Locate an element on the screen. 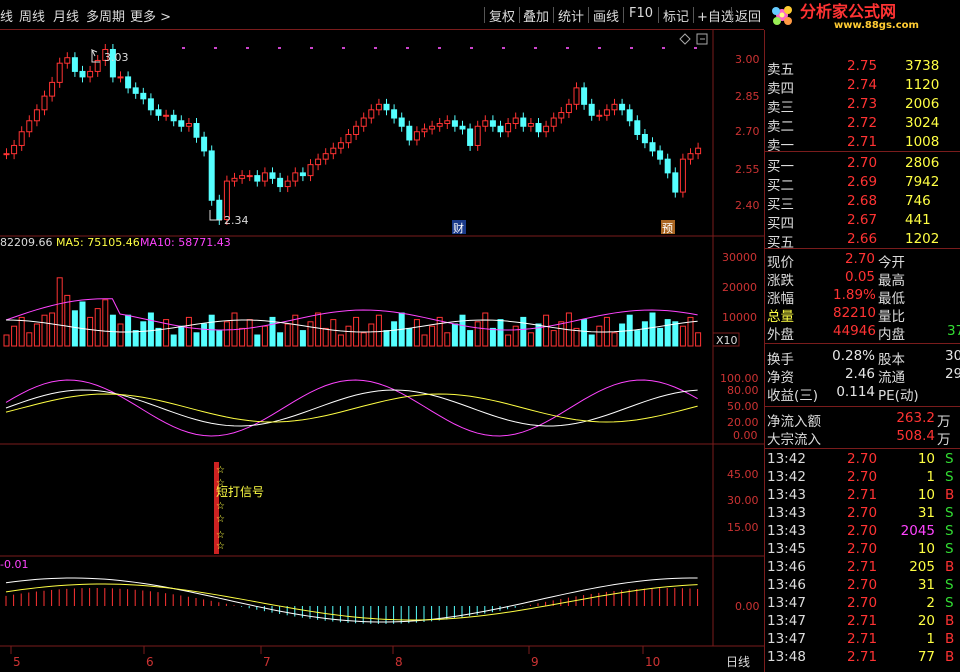 This screenshot has height=672, width=960. mark-button: 标记 is located at coordinates (676, 15).